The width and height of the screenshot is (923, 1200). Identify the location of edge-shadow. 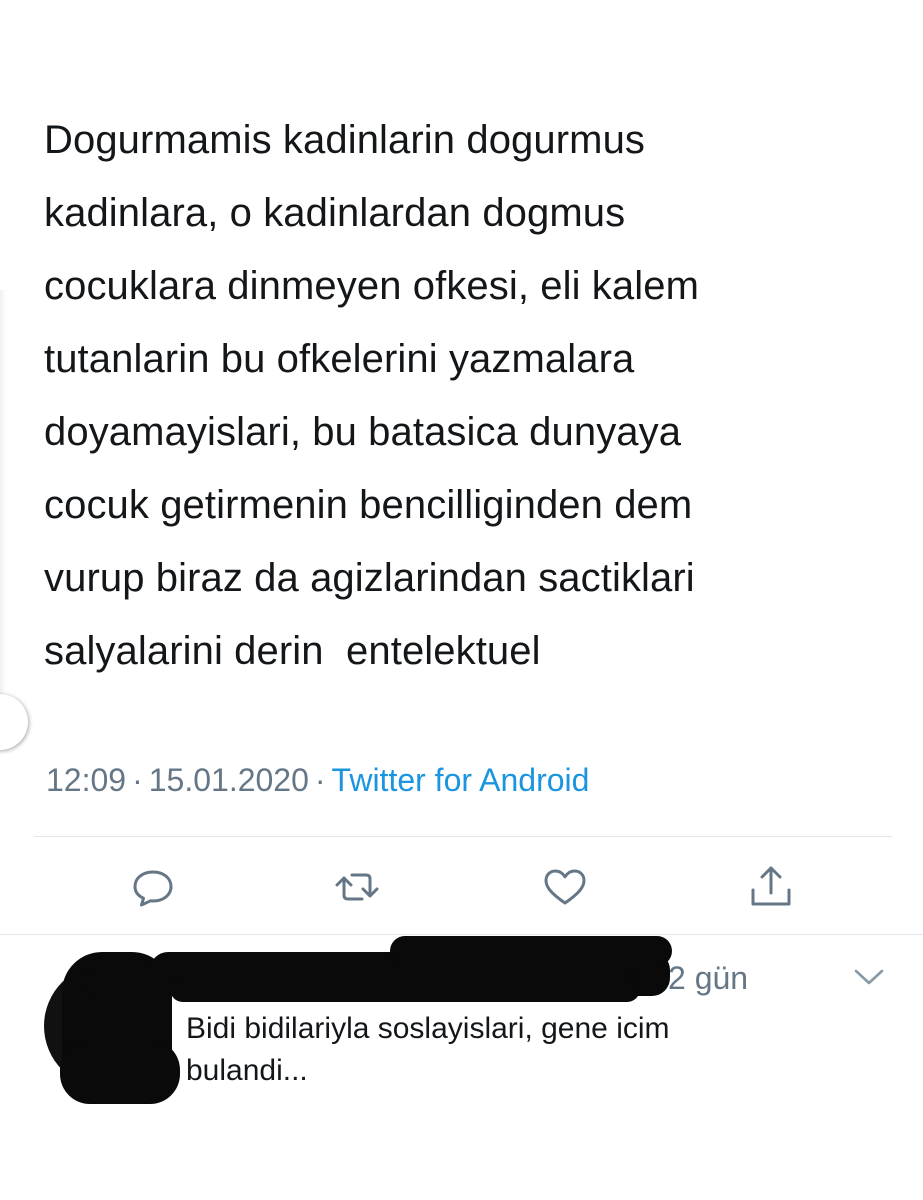
(3, 495).